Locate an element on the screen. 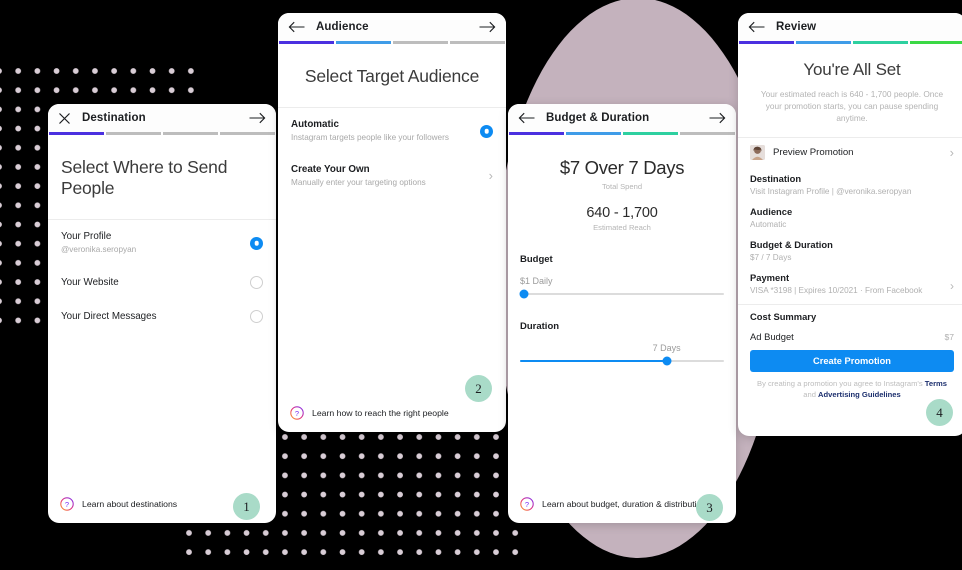 This screenshot has width=962, height=570. duration-slider-section: Duration 7 Days is located at coordinates (622, 343).